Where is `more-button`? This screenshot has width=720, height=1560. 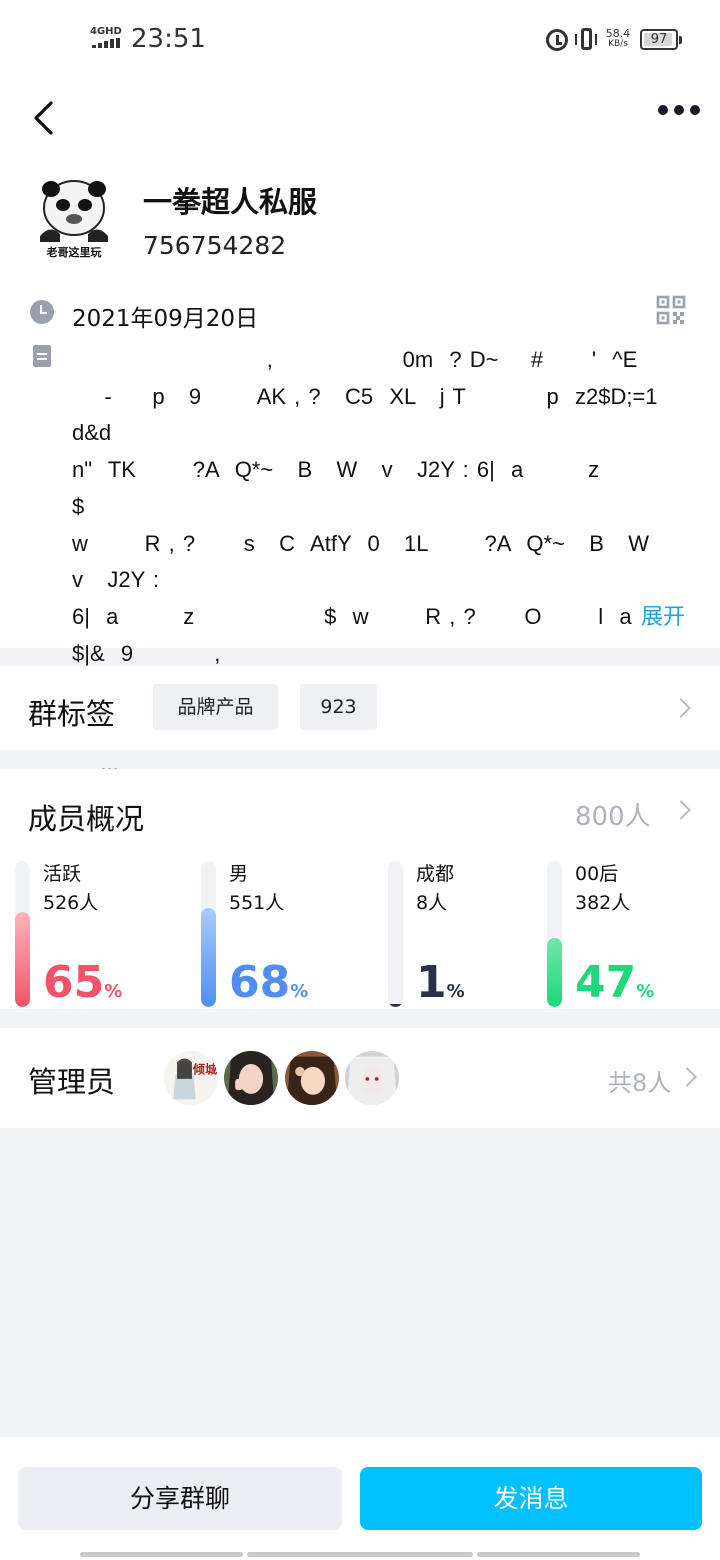 more-button is located at coordinates (682, 110).